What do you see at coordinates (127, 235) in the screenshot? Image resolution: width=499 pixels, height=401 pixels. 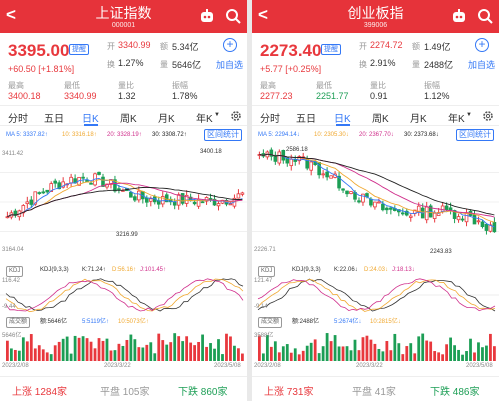 I see `low-marker-label: 3216.99` at bounding box center [127, 235].